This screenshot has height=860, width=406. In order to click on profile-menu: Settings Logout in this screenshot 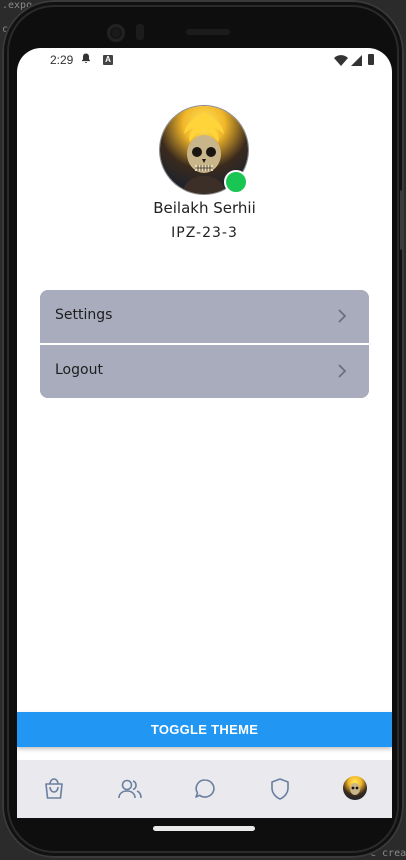, I will do `click(204, 344)`.